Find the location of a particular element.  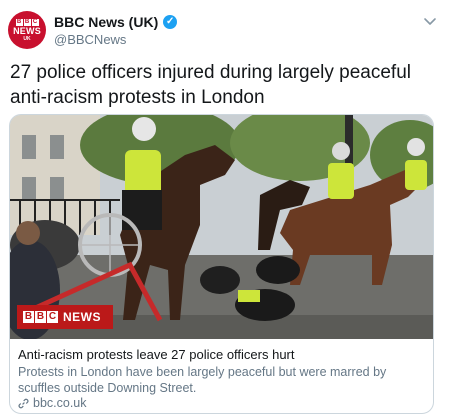

avatar-bbc-blocks: B B C is located at coordinates (27, 22).